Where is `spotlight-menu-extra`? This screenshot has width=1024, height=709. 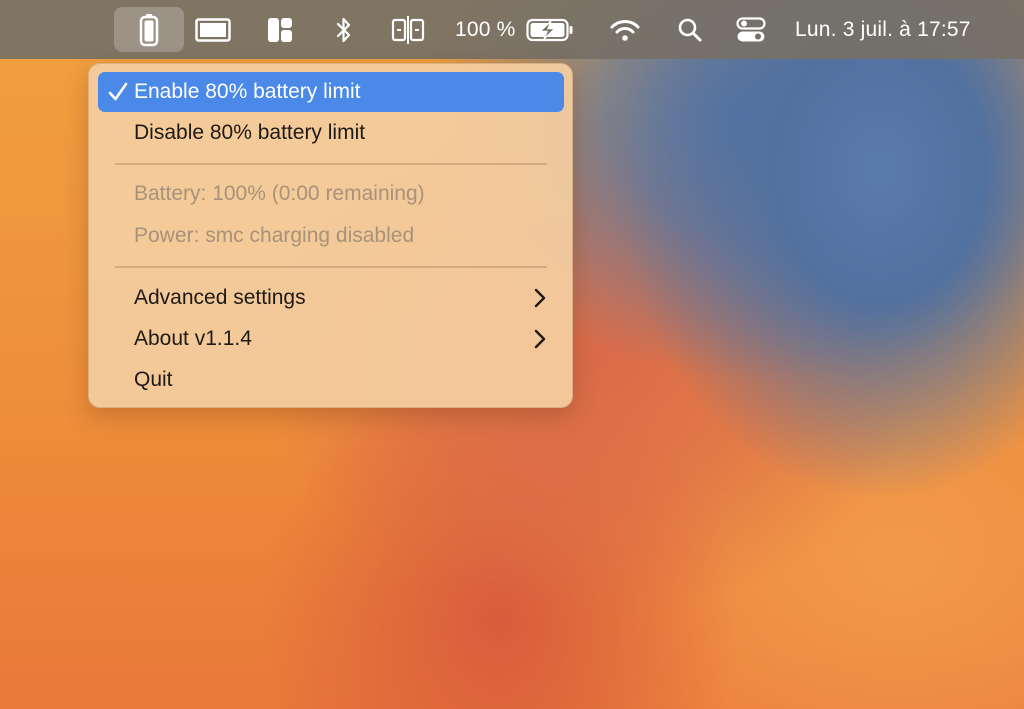
spotlight-menu-extra is located at coordinates (690, 29).